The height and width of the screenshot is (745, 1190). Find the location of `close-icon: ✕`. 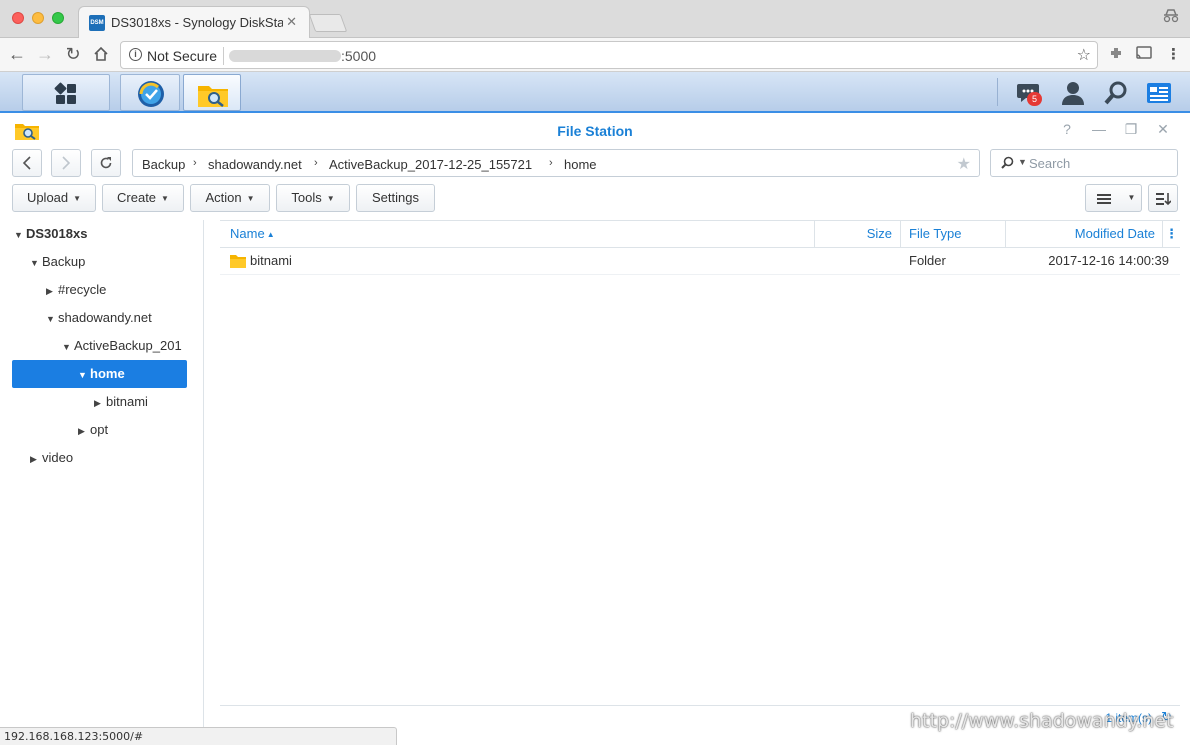

close-icon: ✕ is located at coordinates (1163, 129).